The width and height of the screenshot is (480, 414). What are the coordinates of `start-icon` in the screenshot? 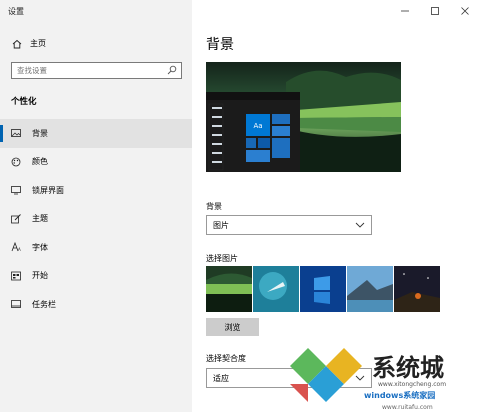 It's located at (16, 276).